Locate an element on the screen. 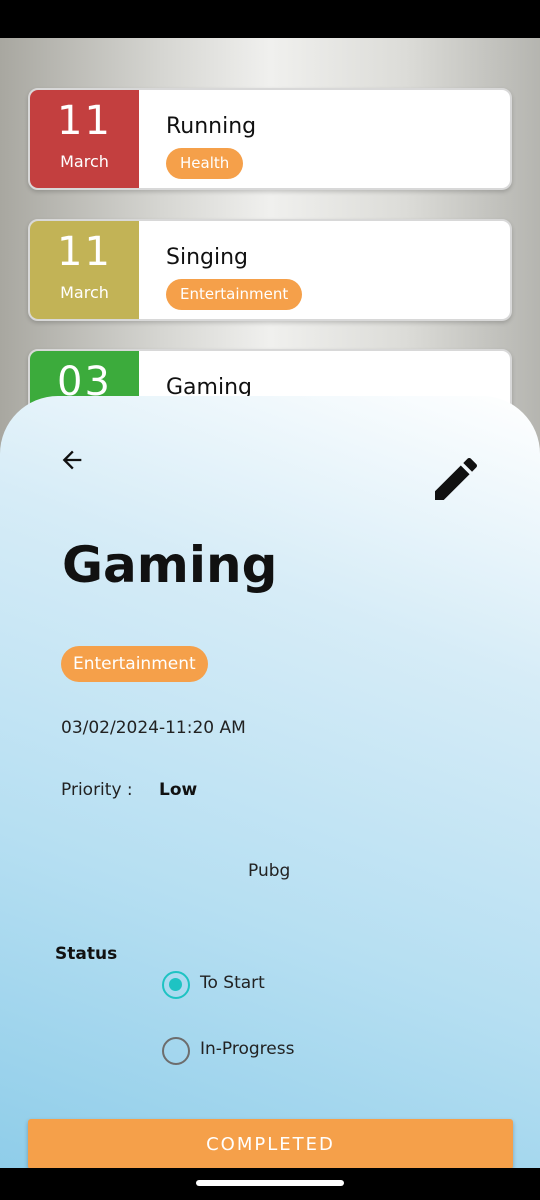  status-bar is located at coordinates (270, 19).